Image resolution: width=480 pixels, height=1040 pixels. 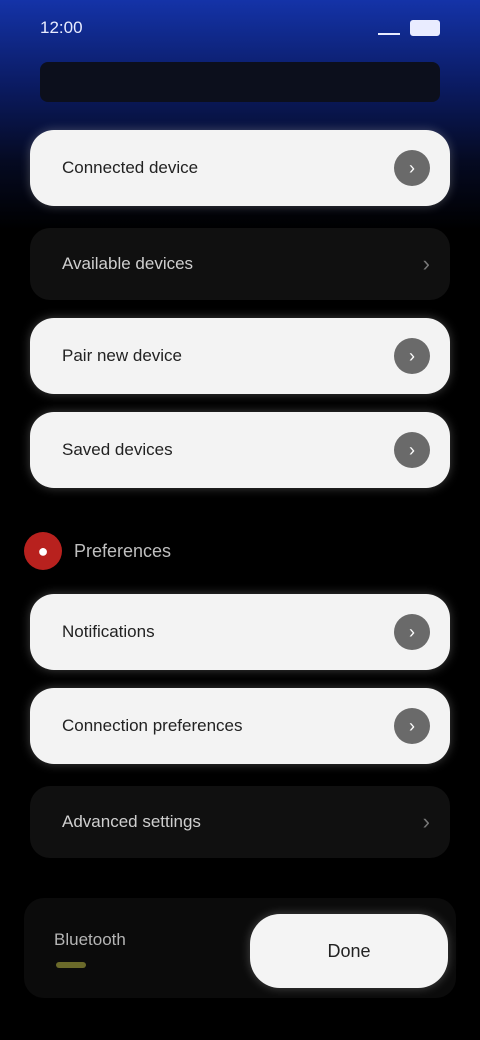 What do you see at coordinates (152, 725) in the screenshot?
I see `list-item-label: Connection preferences` at bounding box center [152, 725].